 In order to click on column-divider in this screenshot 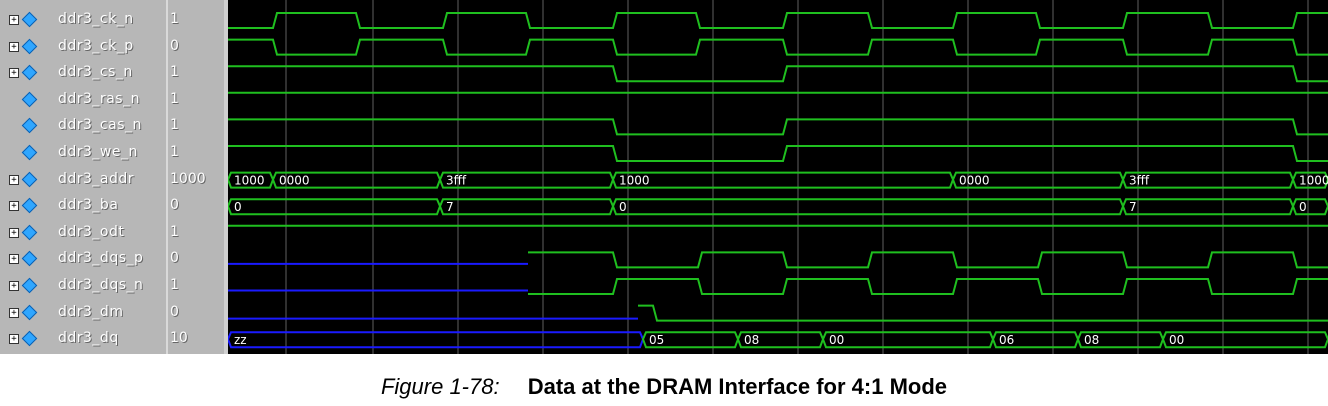, I will do `click(167, 177)`.